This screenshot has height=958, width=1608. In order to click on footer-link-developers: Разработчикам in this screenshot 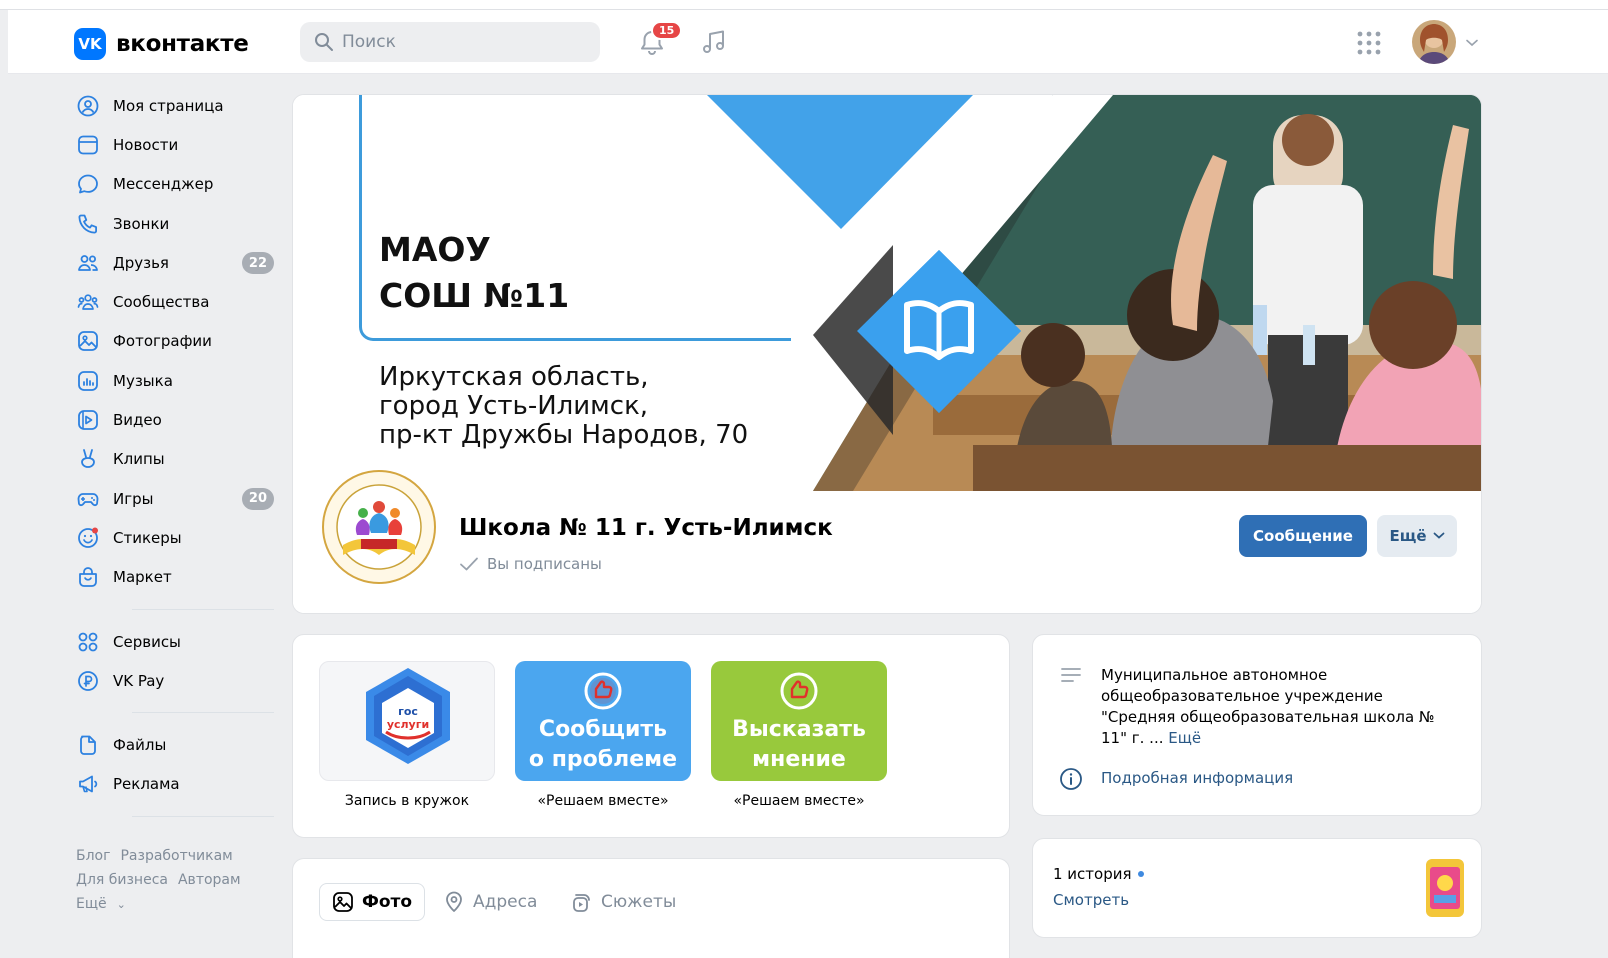, I will do `click(176, 856)`.